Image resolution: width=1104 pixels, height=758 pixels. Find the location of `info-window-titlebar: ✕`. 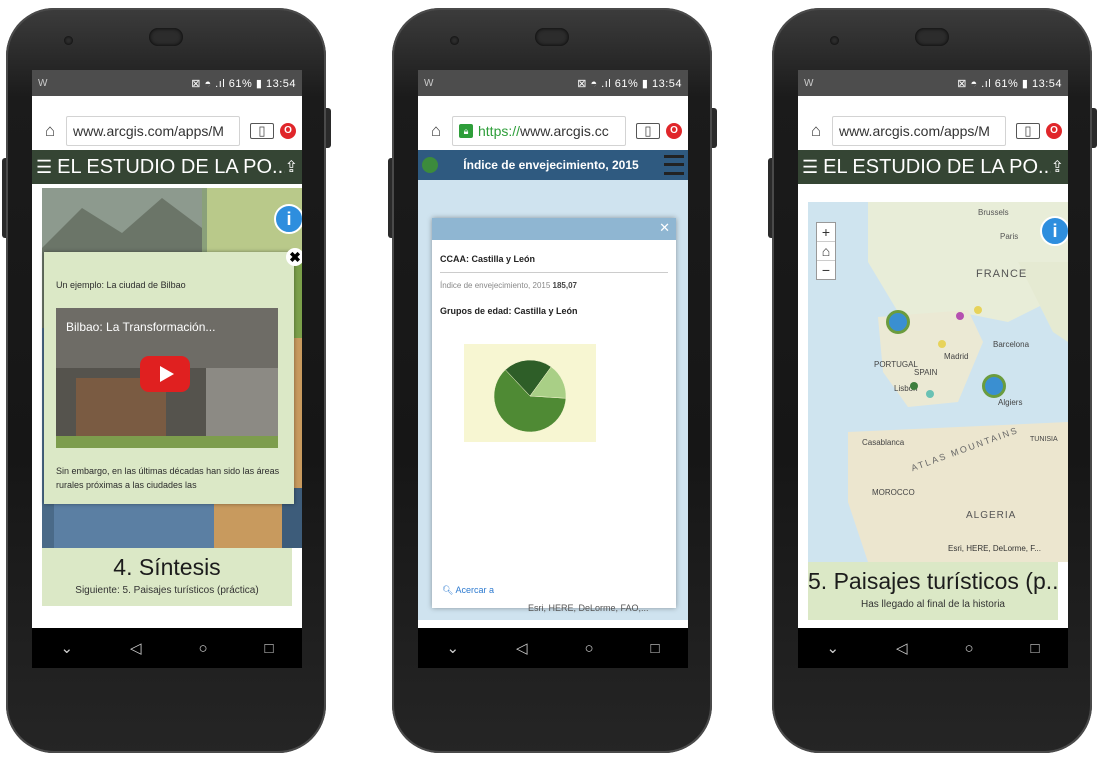

info-window-titlebar: ✕ is located at coordinates (554, 229).